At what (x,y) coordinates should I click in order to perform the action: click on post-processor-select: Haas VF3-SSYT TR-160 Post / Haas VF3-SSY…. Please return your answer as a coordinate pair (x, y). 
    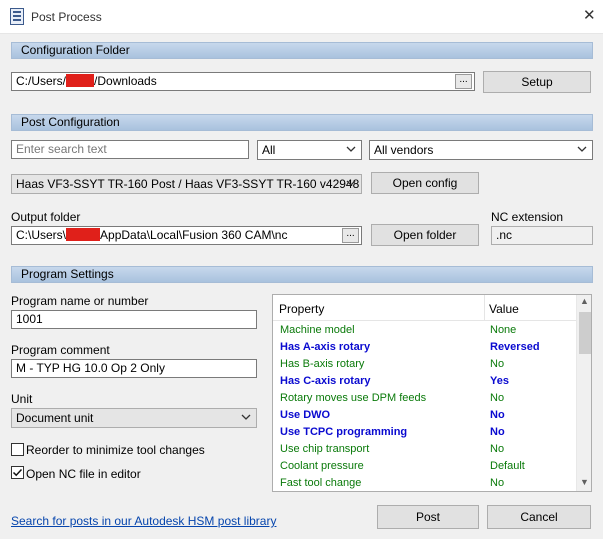
    Looking at the image, I should click on (186, 184).